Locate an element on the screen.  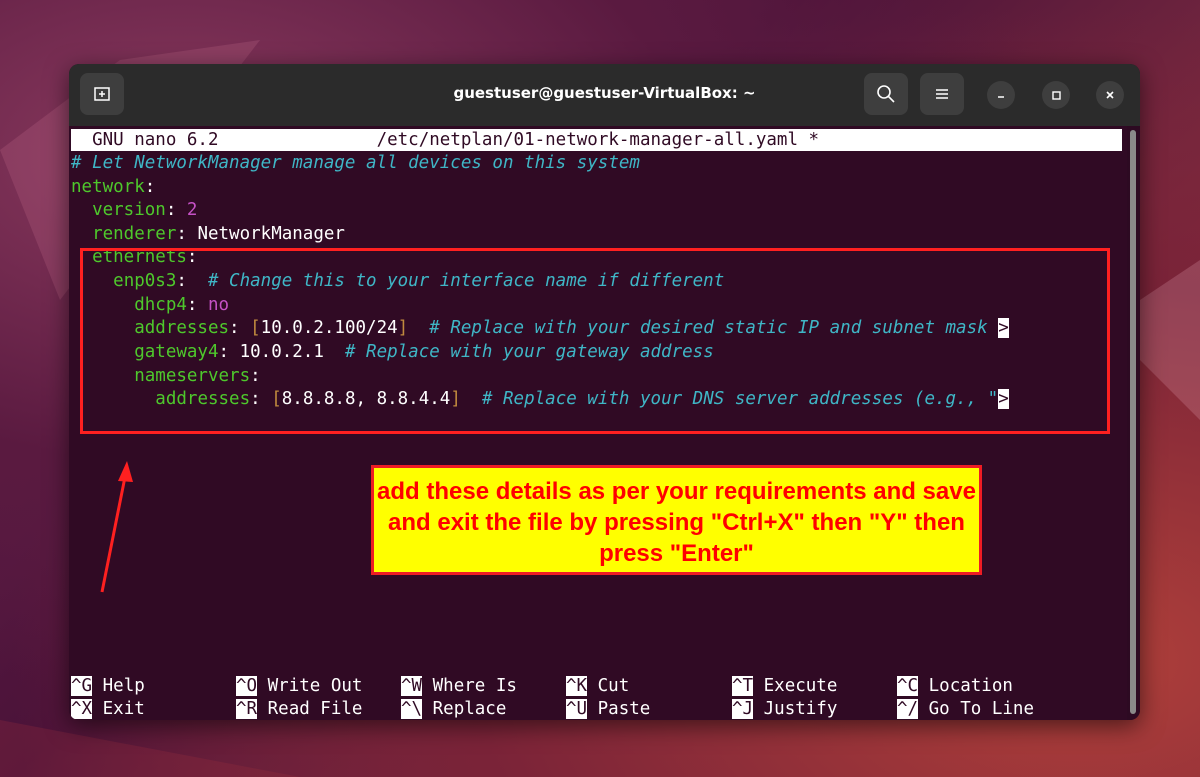
file-line-3: version: 2 is located at coordinates (145, 210).